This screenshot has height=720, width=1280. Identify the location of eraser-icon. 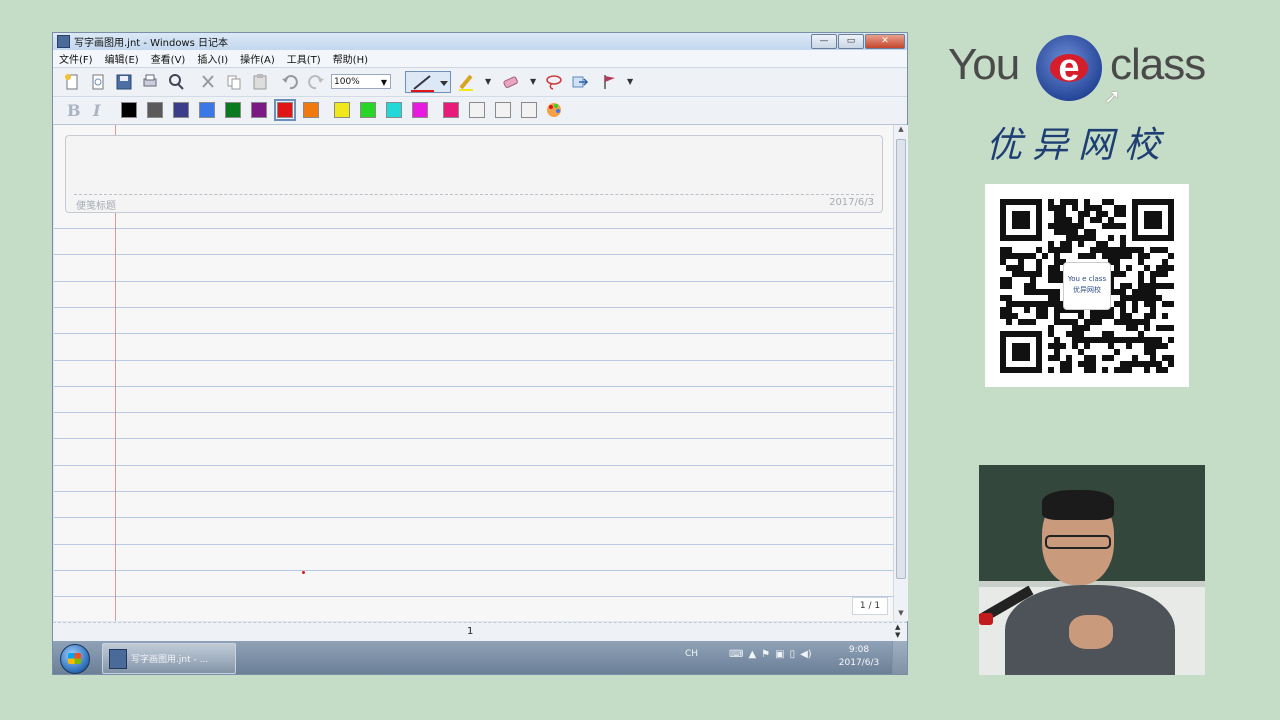
(510, 82).